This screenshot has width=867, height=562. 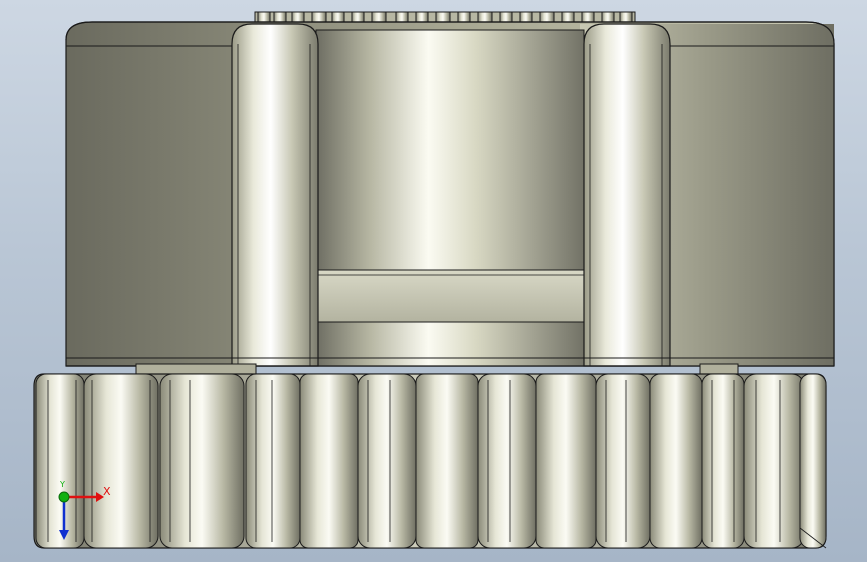 What do you see at coordinates (107, 491) in the screenshot?
I see `x-axis-label: X` at bounding box center [107, 491].